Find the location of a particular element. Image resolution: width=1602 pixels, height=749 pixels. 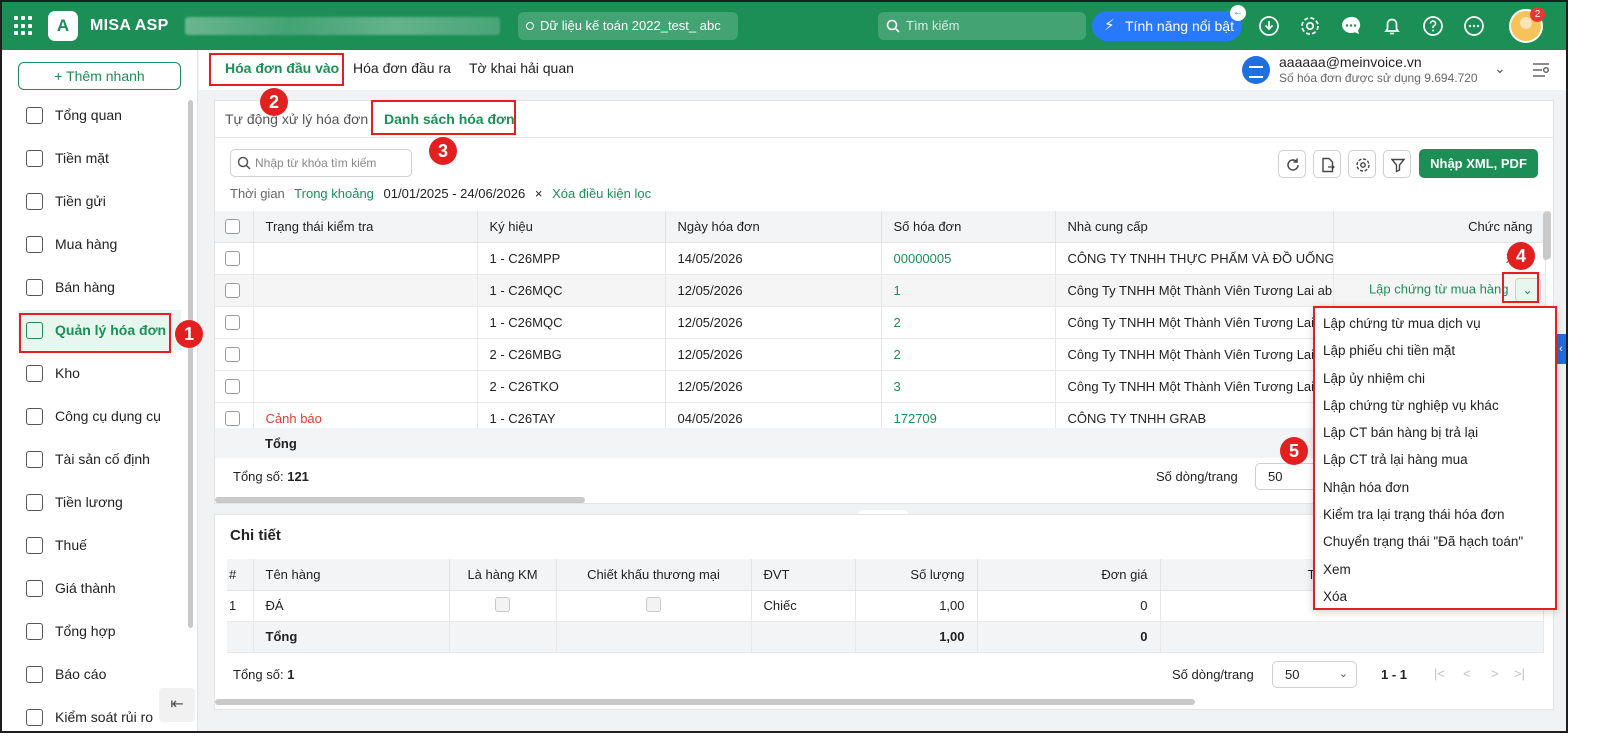

filter-date-range: 01/01/2025 - 24/06/2026 is located at coordinates (455, 193).